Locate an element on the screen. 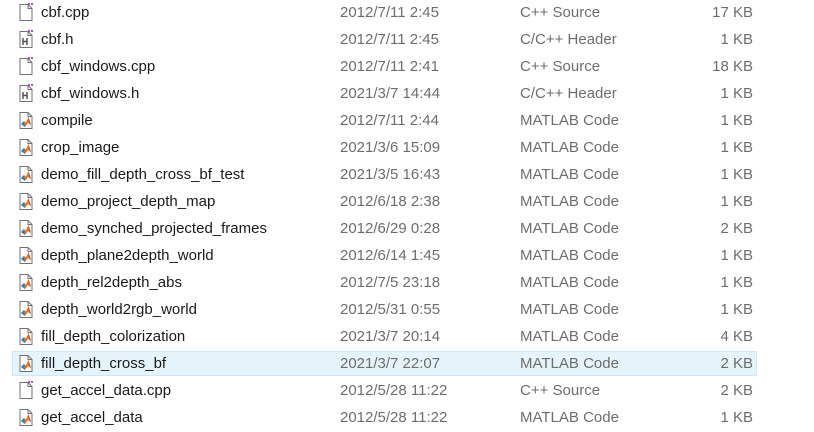 The height and width of the screenshot is (432, 814). file-name: demo_fill_depth_cross_bf_test is located at coordinates (142, 174).